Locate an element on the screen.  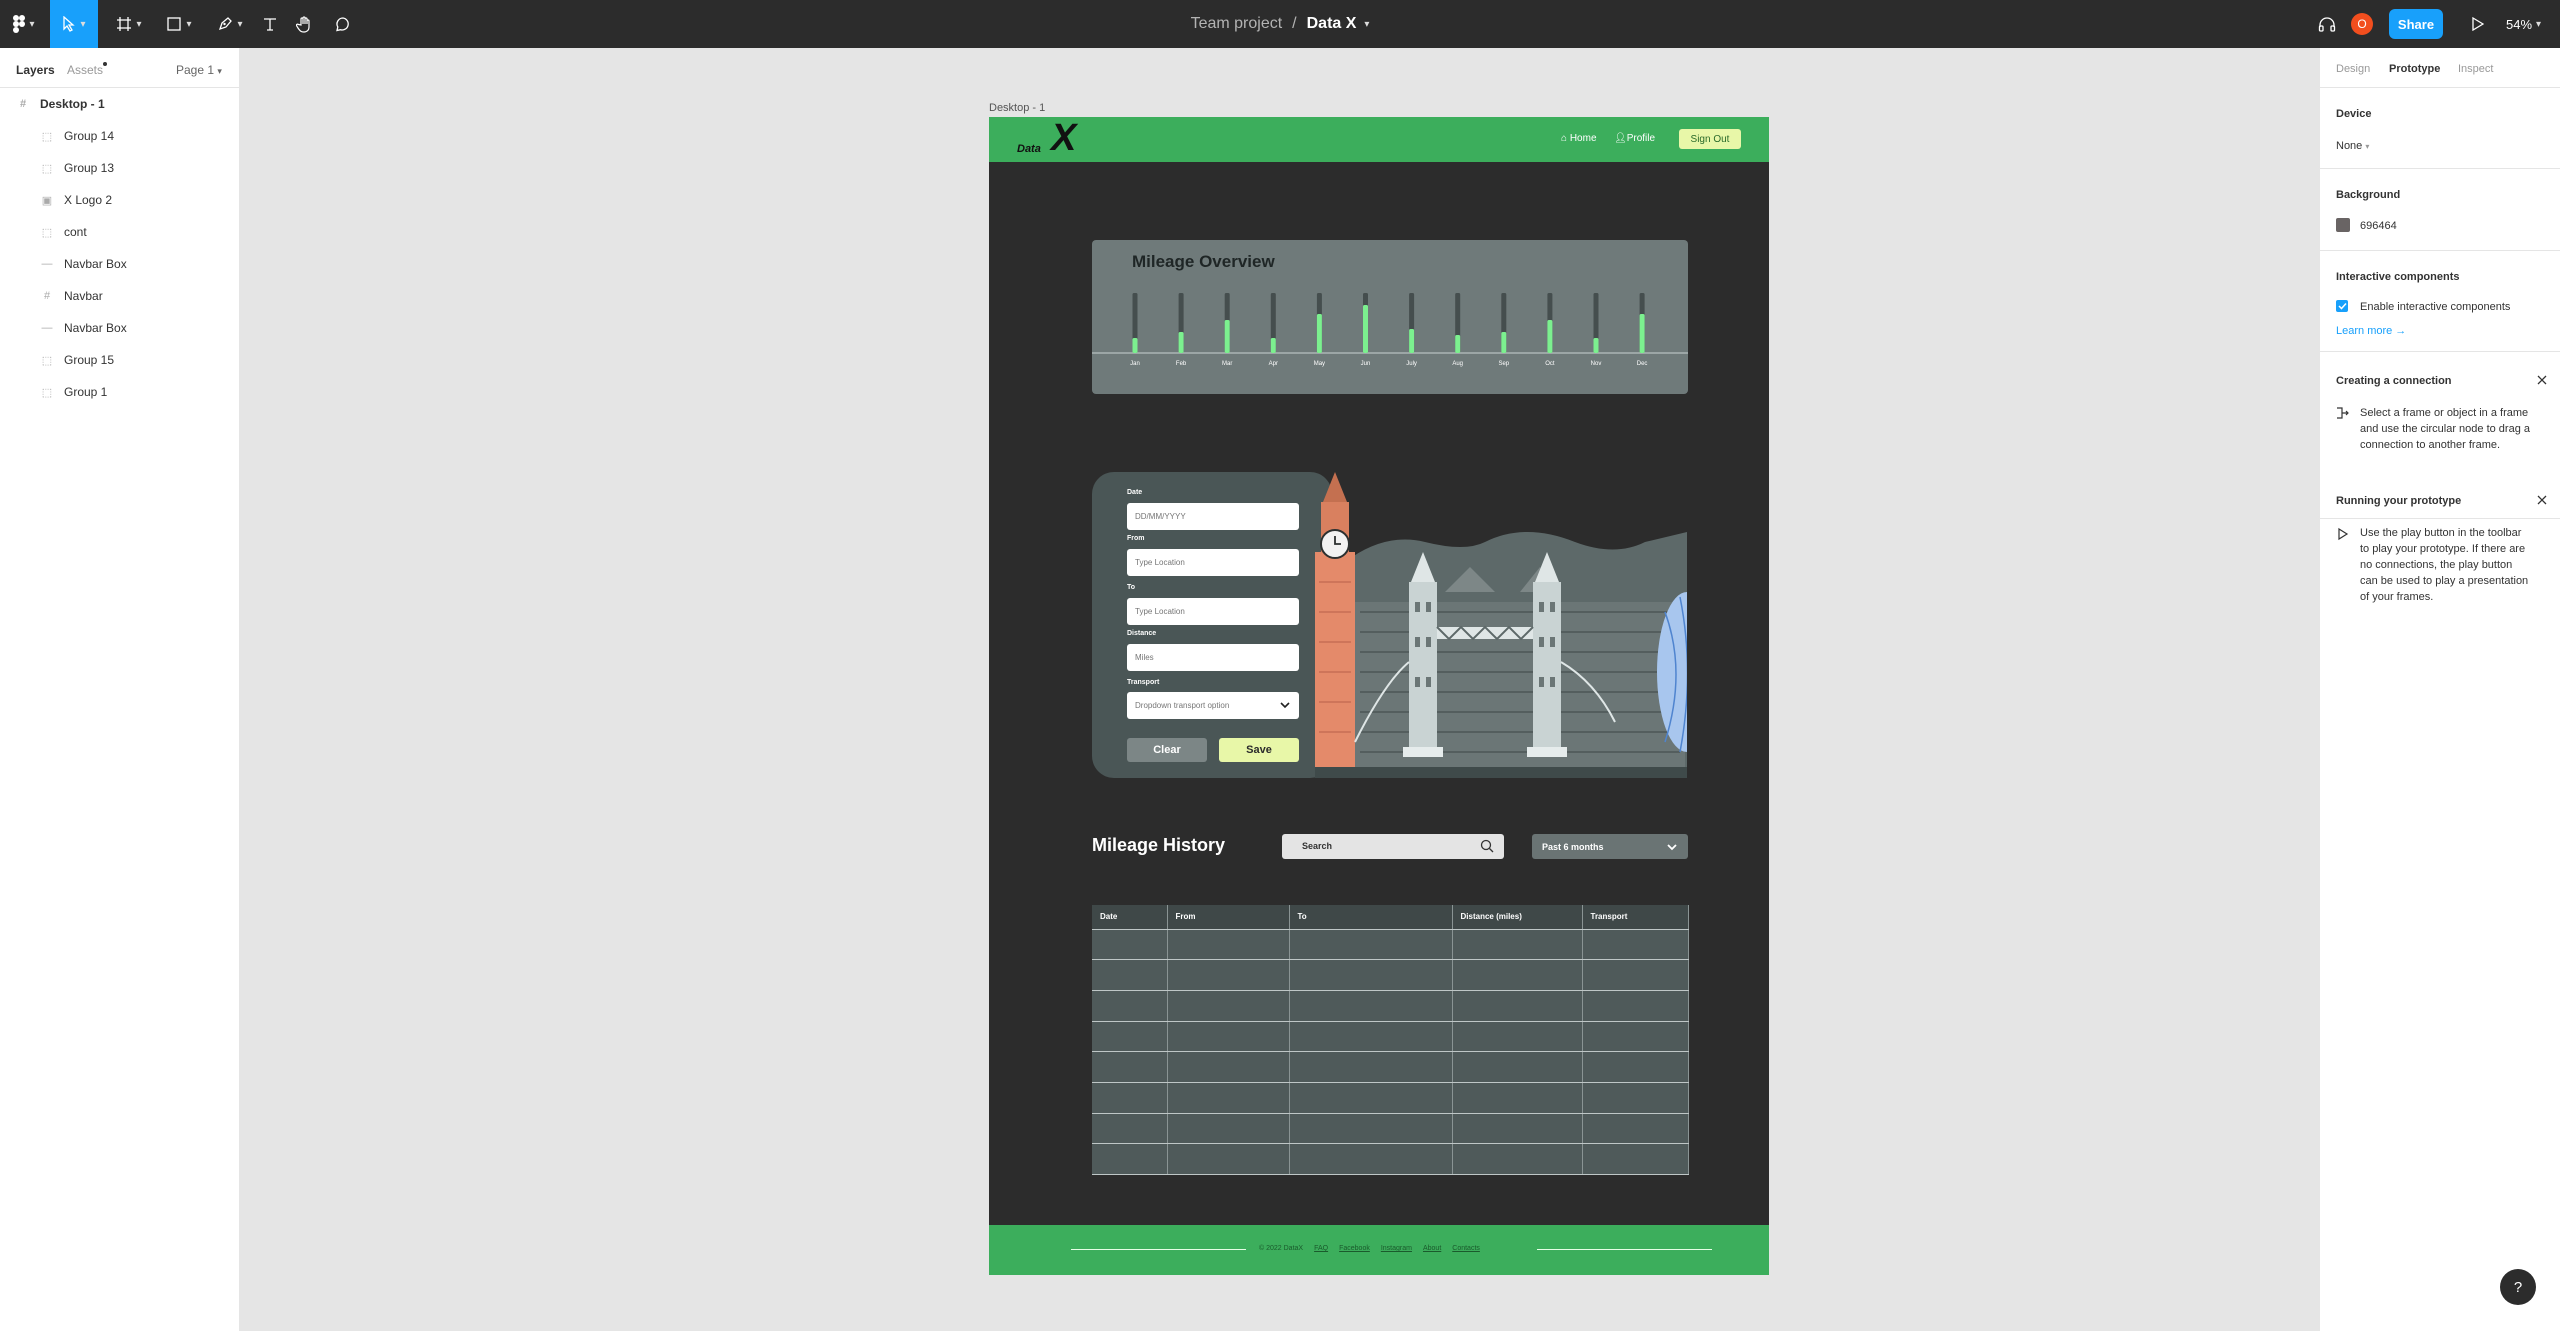
background-color-swatch is located at coordinates (2343, 225).